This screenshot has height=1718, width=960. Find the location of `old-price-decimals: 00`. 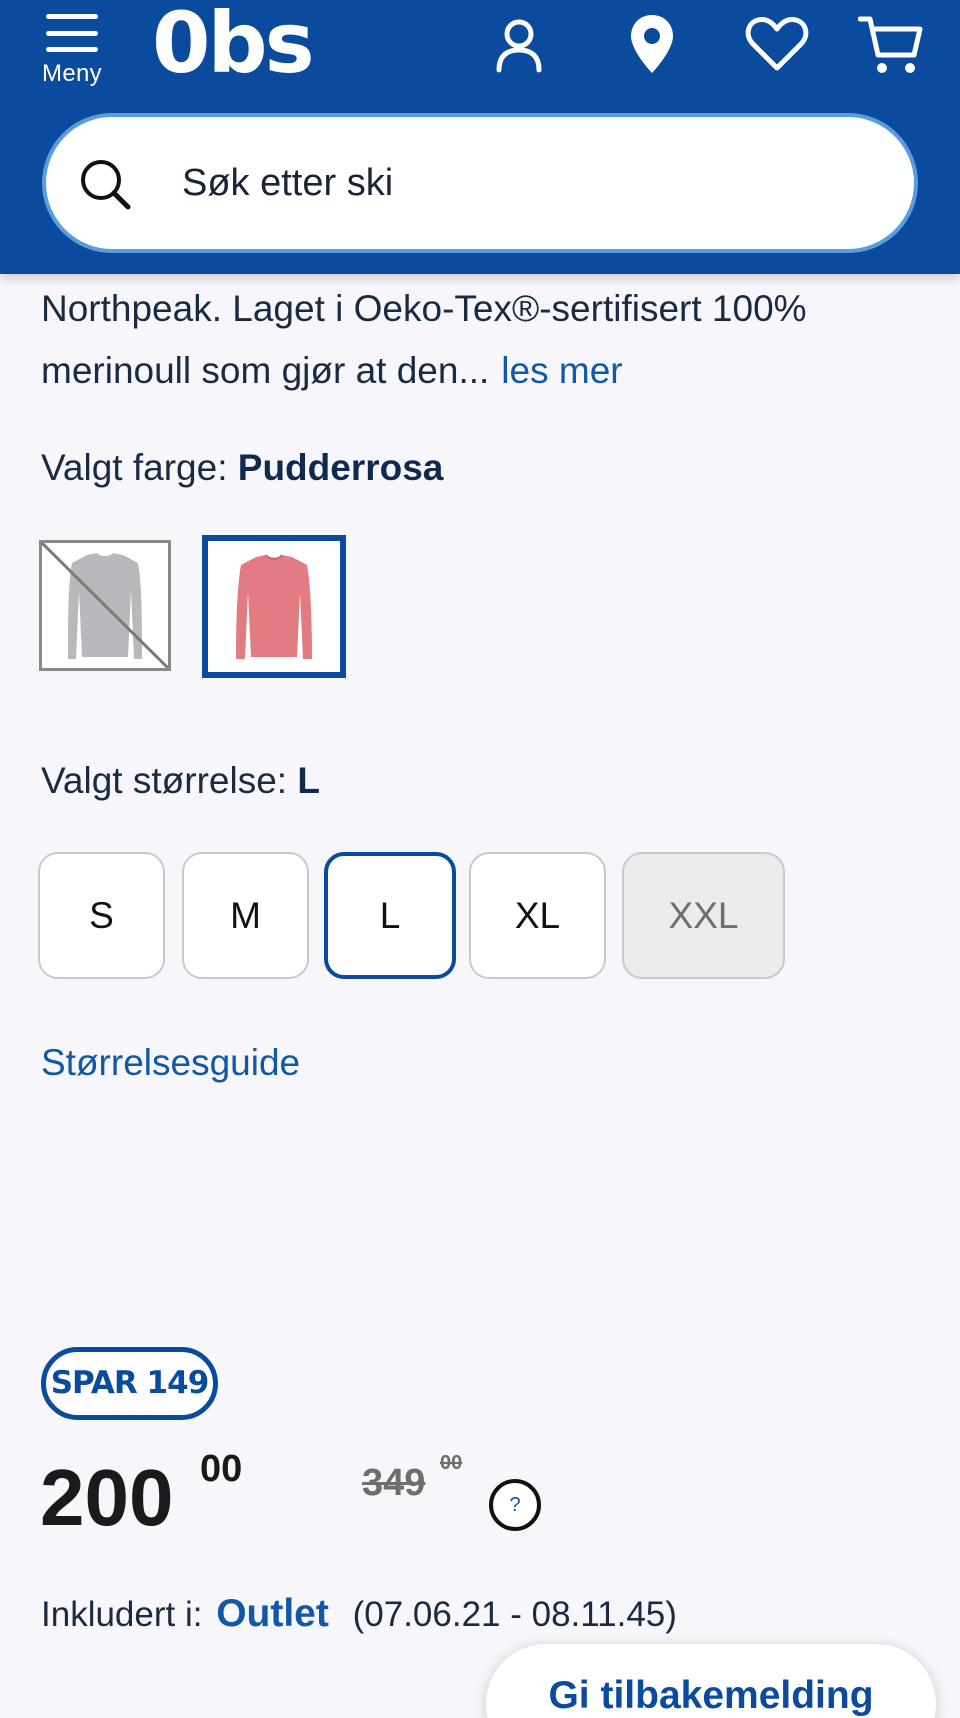

old-price-decimals: 00 is located at coordinates (451, 1463).